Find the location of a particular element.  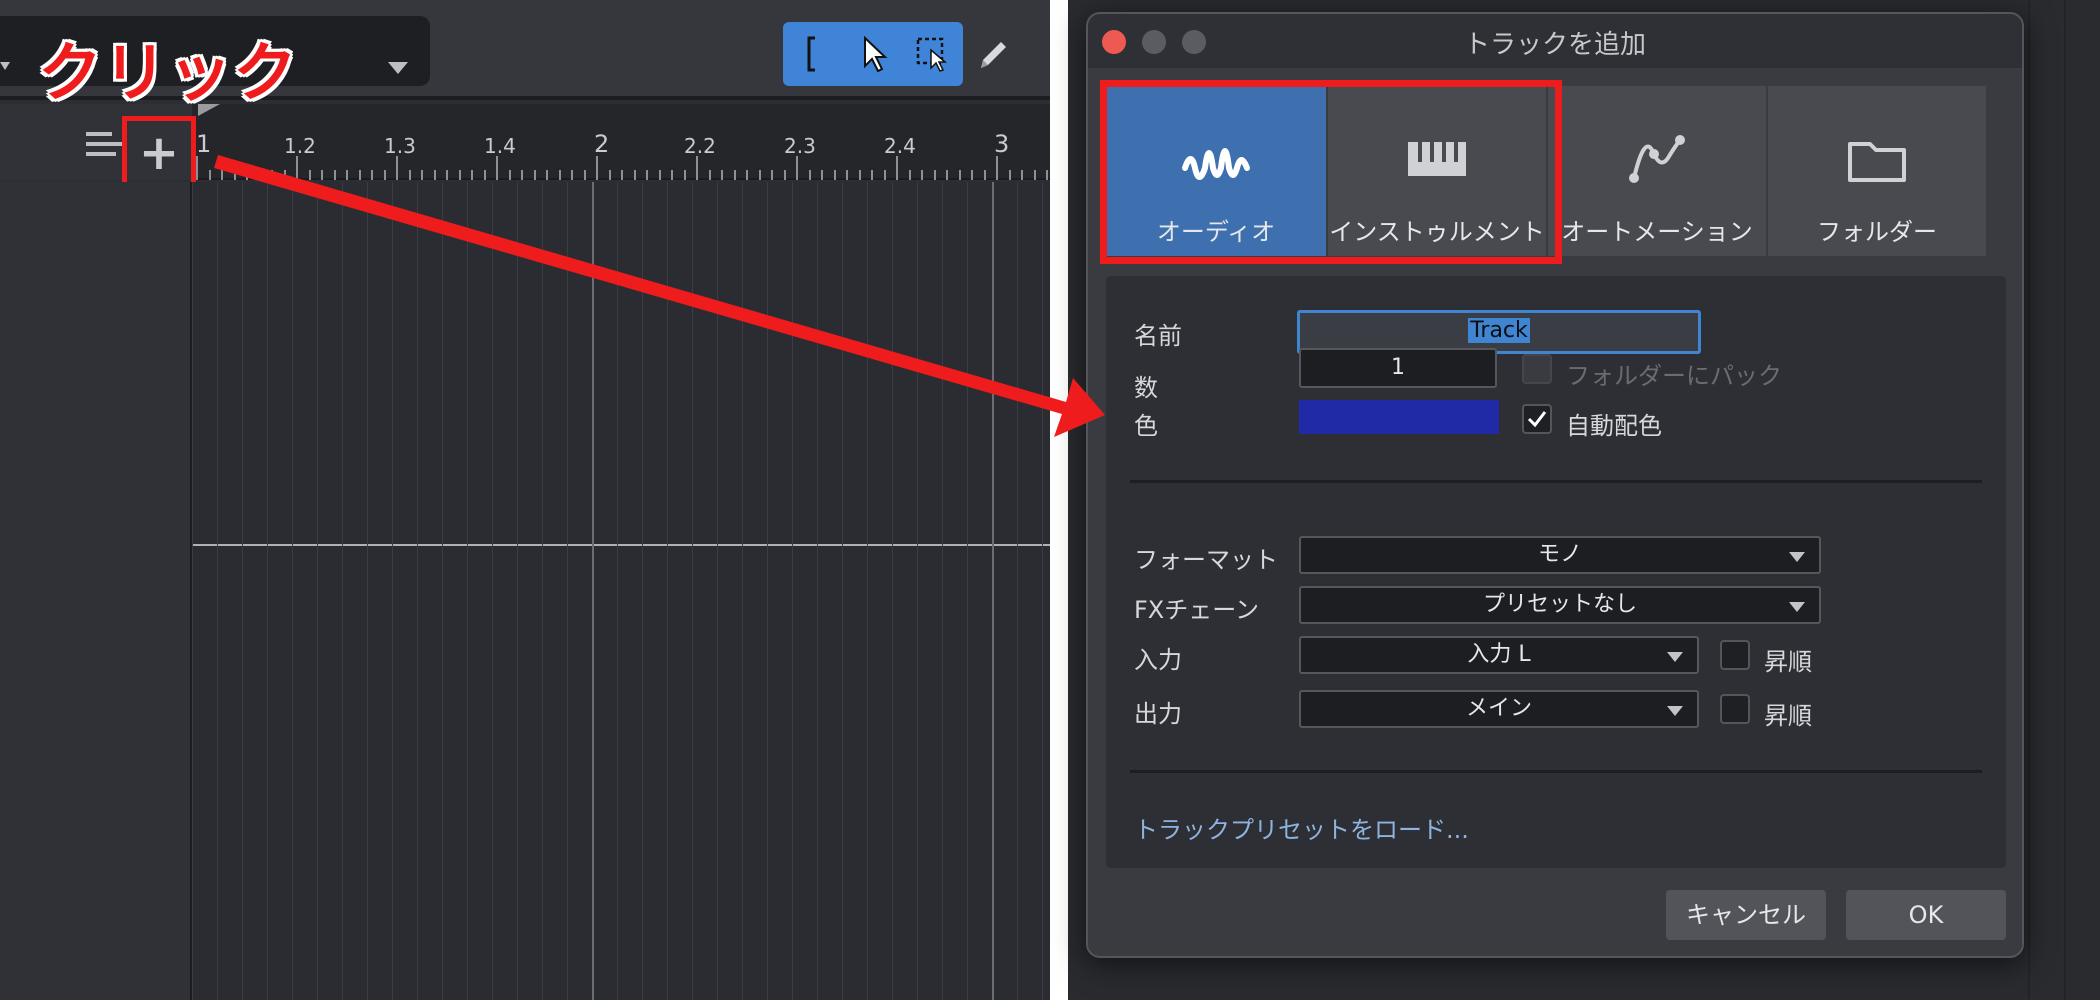

tab-instrument: インストゥルメント is located at coordinates (1436, 171).